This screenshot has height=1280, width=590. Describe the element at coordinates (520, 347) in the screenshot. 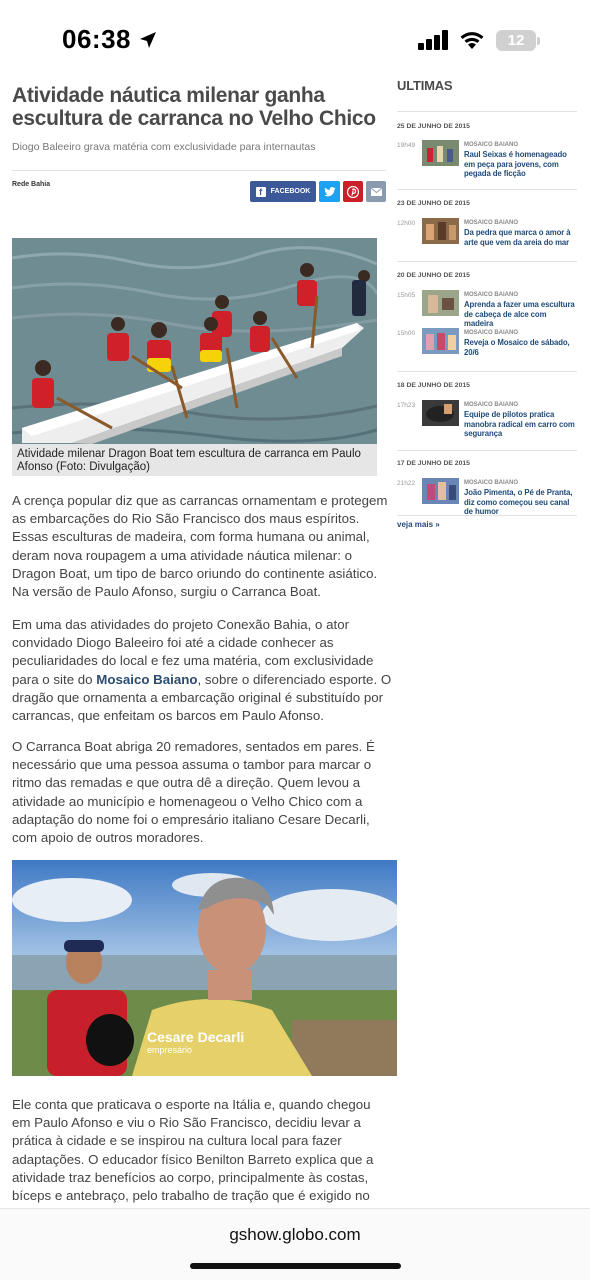

I see `news-headline: Reveja o Mosaico de sábado, 20/6` at that location.